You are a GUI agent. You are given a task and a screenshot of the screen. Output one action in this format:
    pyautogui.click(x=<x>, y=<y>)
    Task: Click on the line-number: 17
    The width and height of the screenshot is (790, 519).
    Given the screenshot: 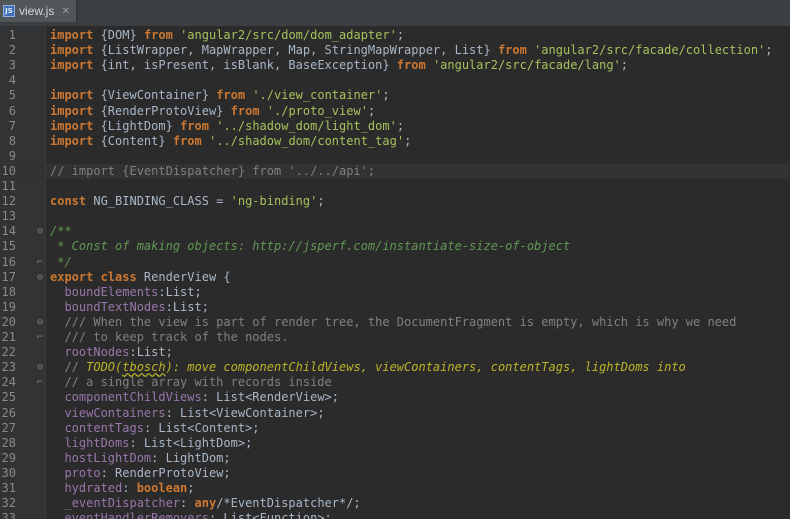 What is the action you would take?
    pyautogui.click(x=8, y=276)
    